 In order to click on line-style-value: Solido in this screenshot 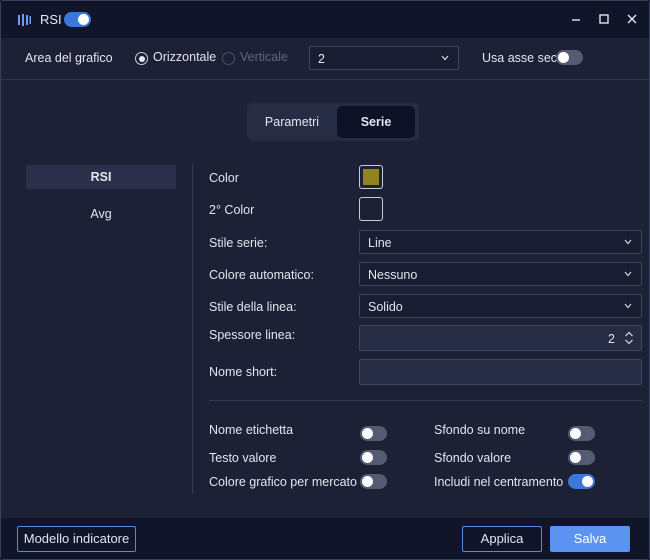, I will do `click(385, 307)`.